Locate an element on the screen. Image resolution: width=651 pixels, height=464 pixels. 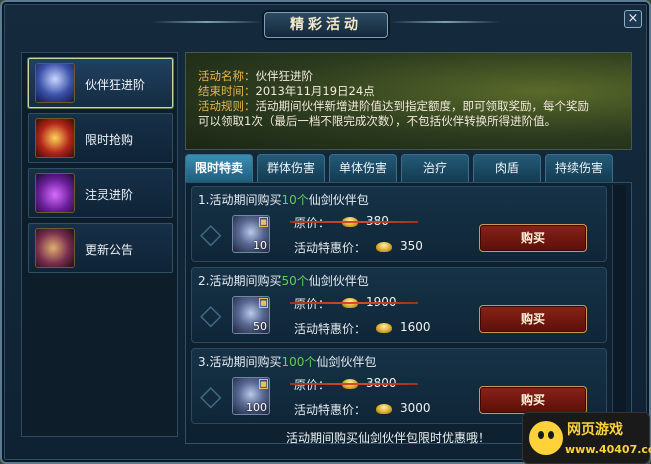
sale-price-value: 1600 is located at coordinates (415, 327).